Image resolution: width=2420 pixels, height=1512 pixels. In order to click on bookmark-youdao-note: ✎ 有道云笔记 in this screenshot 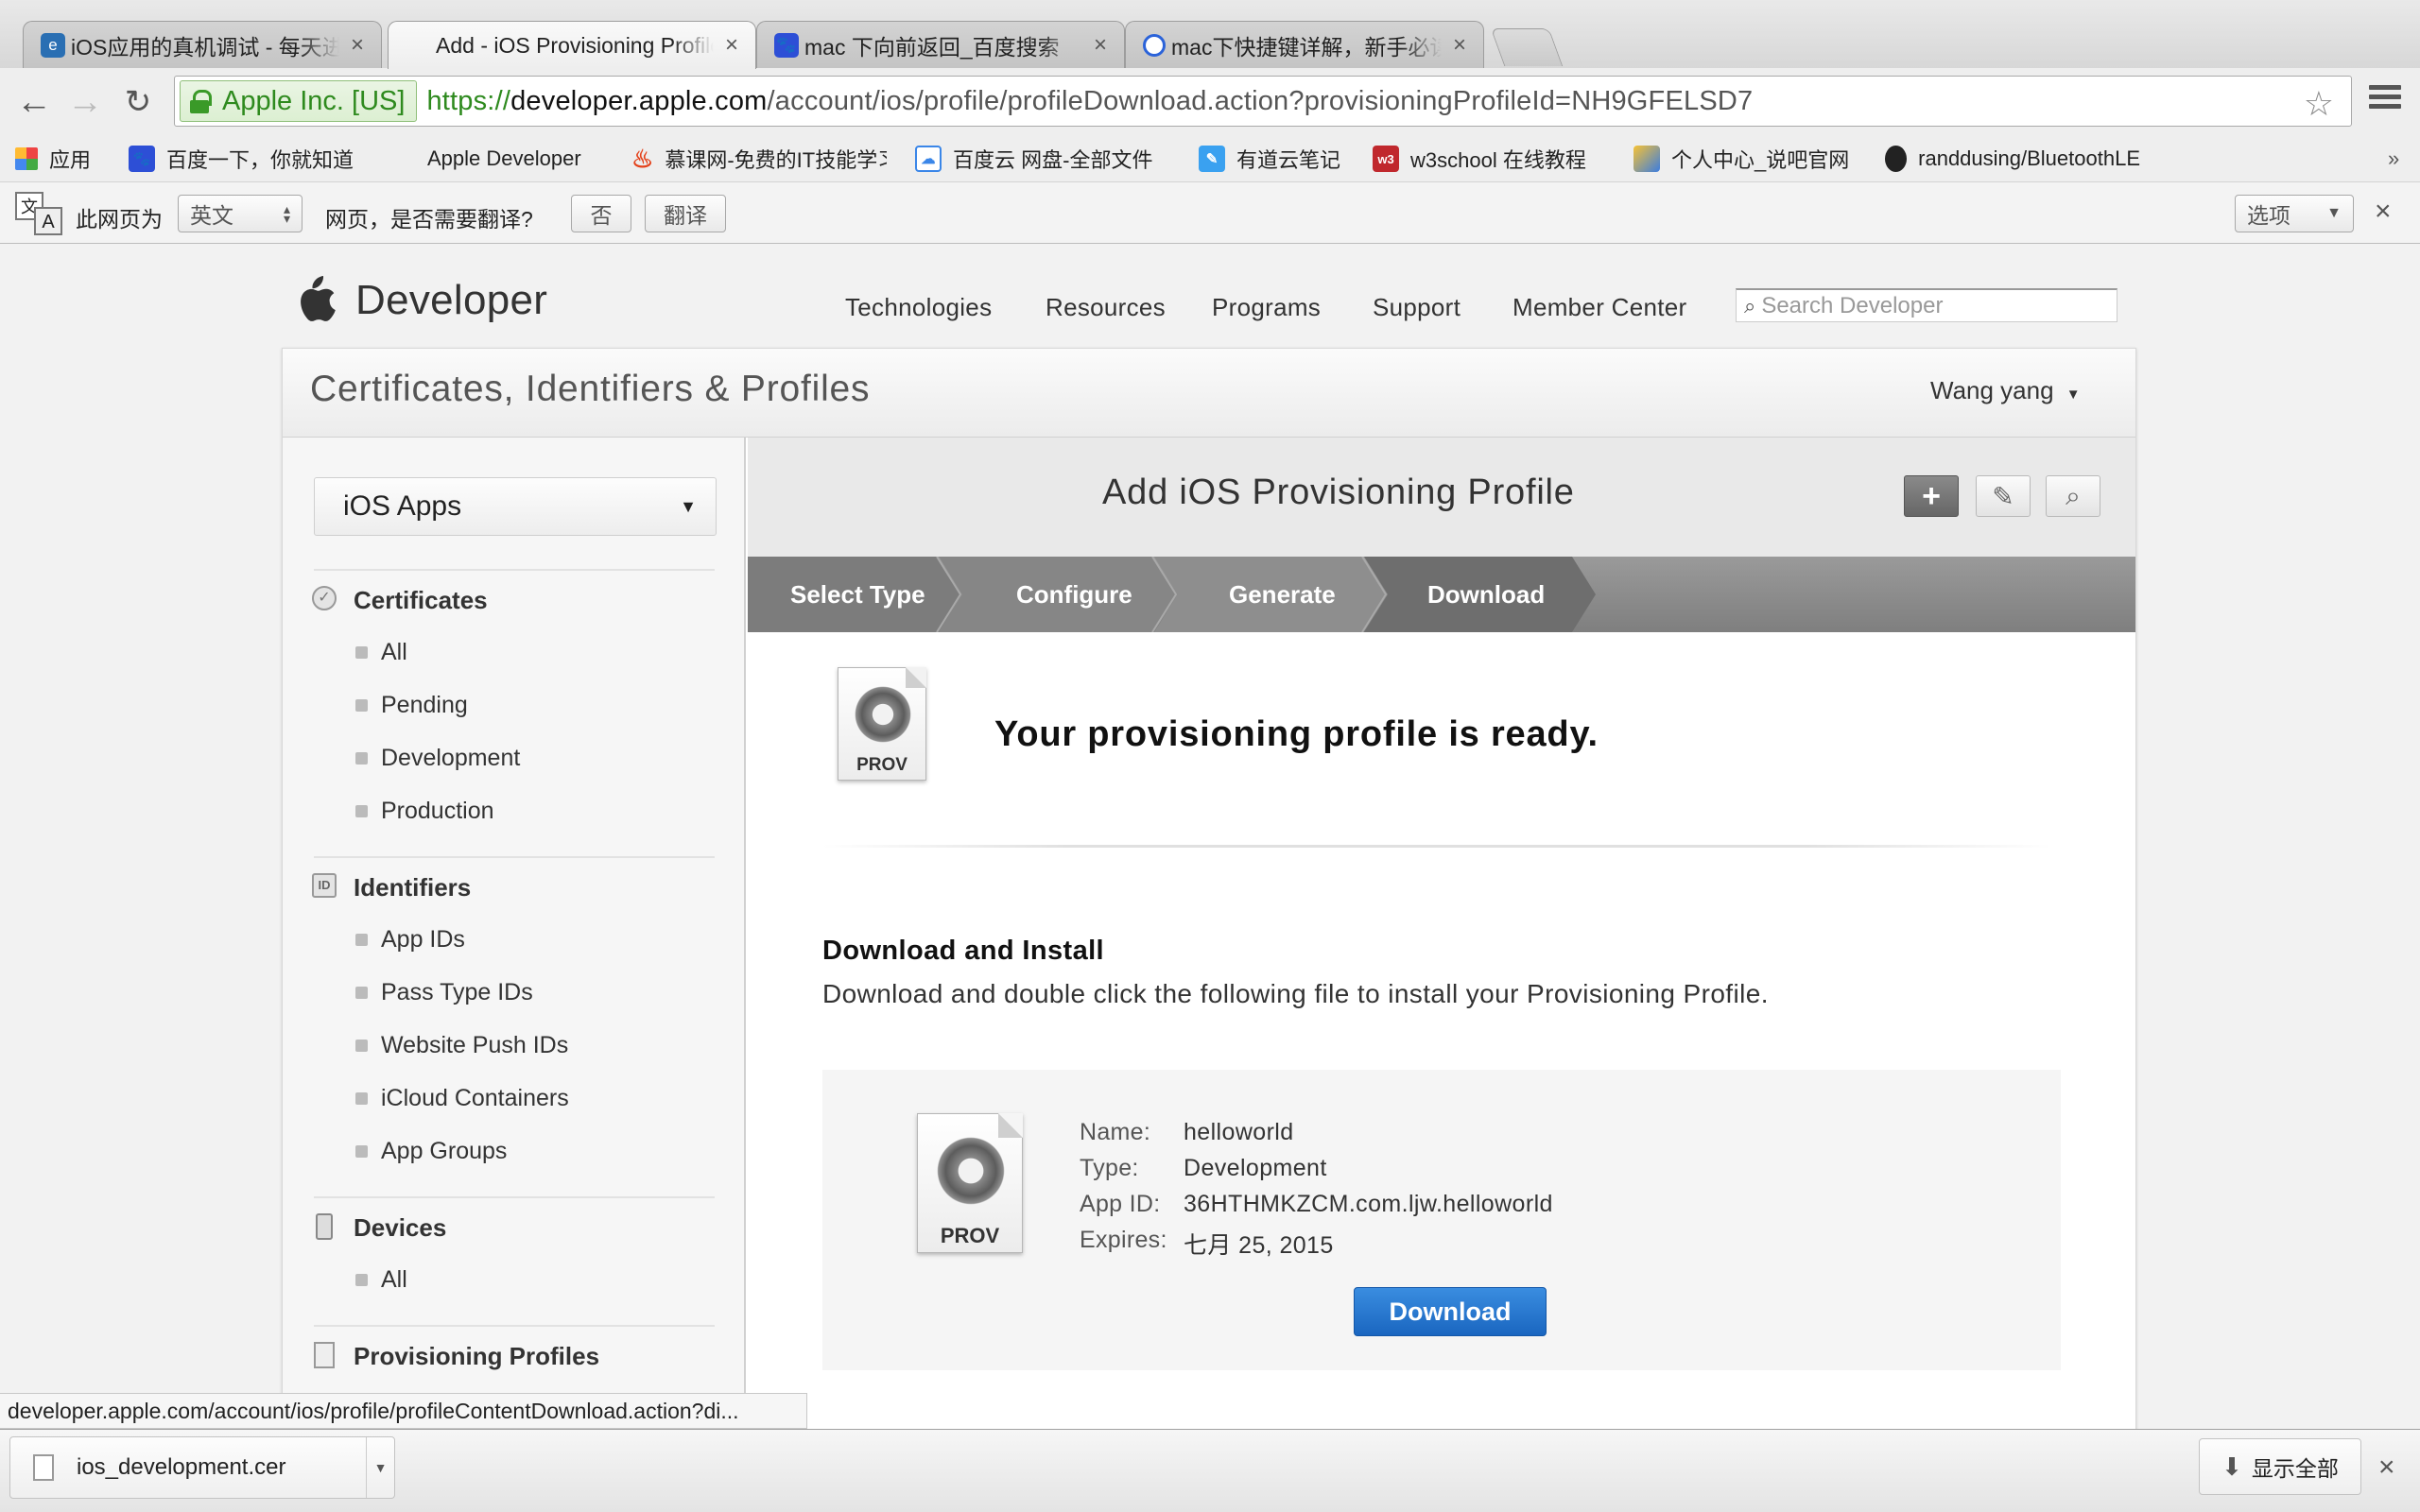, I will do `click(1269, 158)`.